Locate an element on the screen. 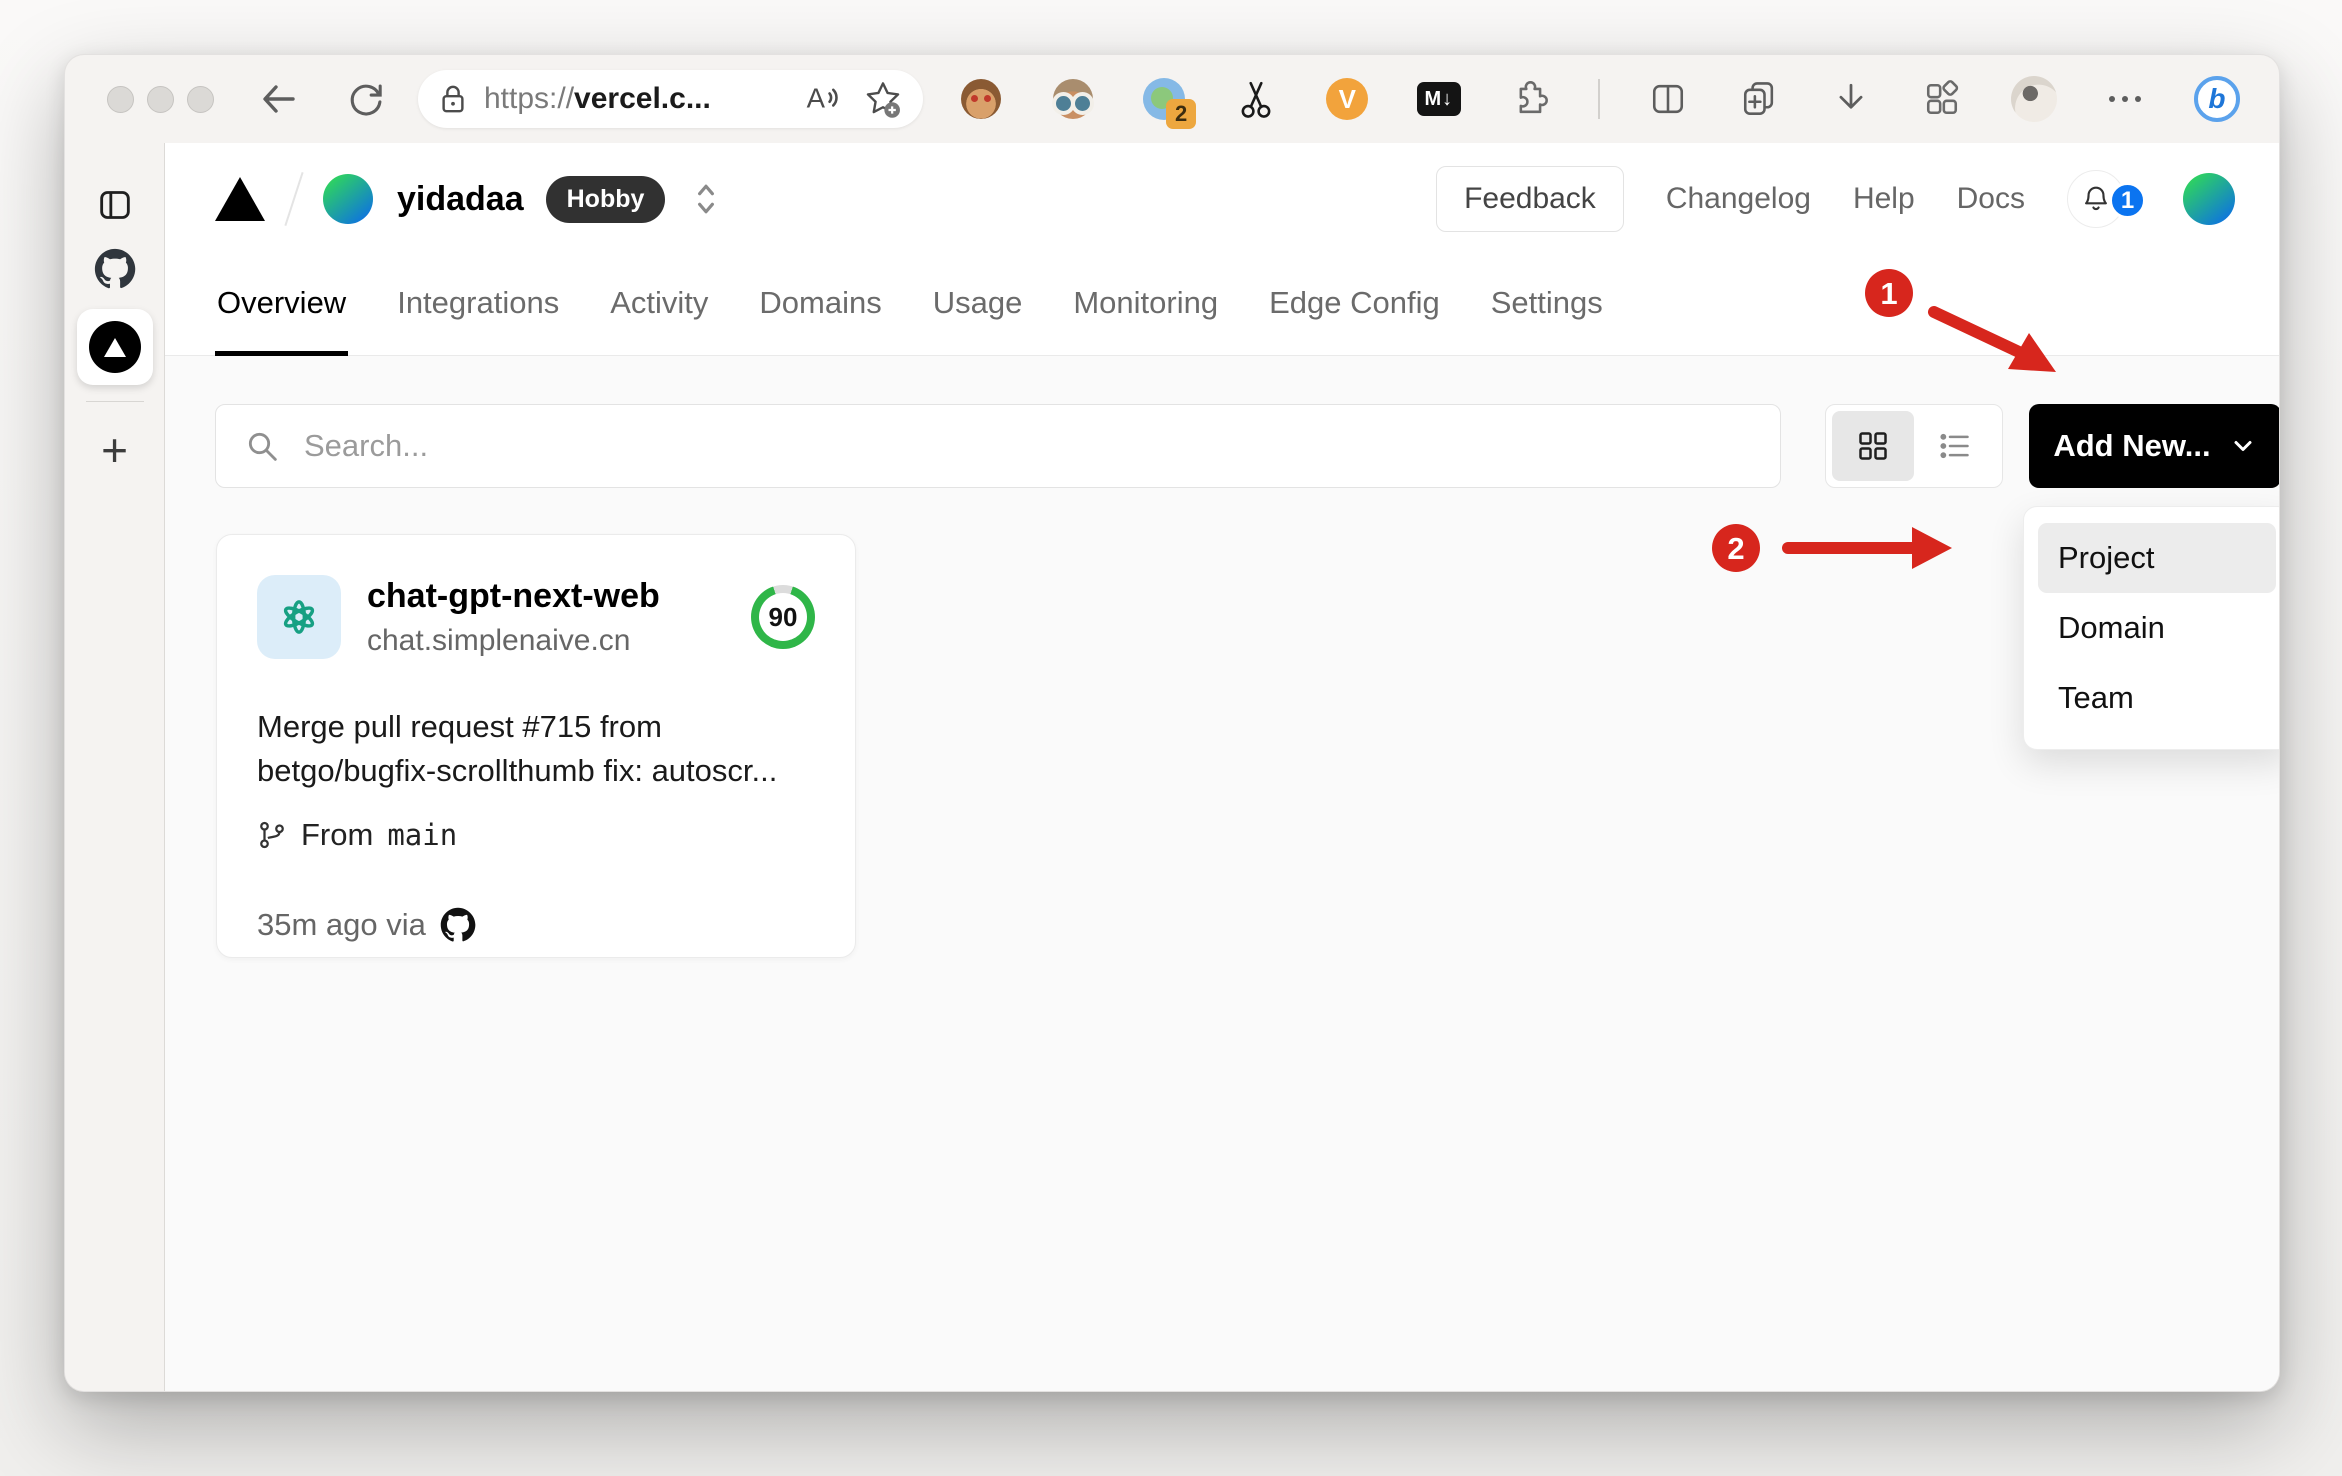 The image size is (2342, 1476). chevron-down-icon is located at coordinates (2243, 446).